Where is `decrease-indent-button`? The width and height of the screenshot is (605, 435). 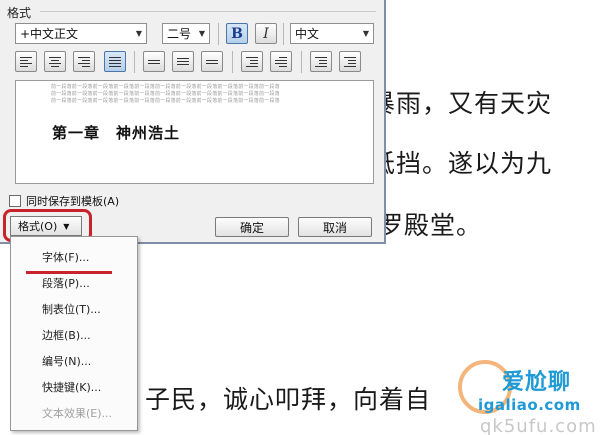 decrease-indent-button is located at coordinates (321, 61).